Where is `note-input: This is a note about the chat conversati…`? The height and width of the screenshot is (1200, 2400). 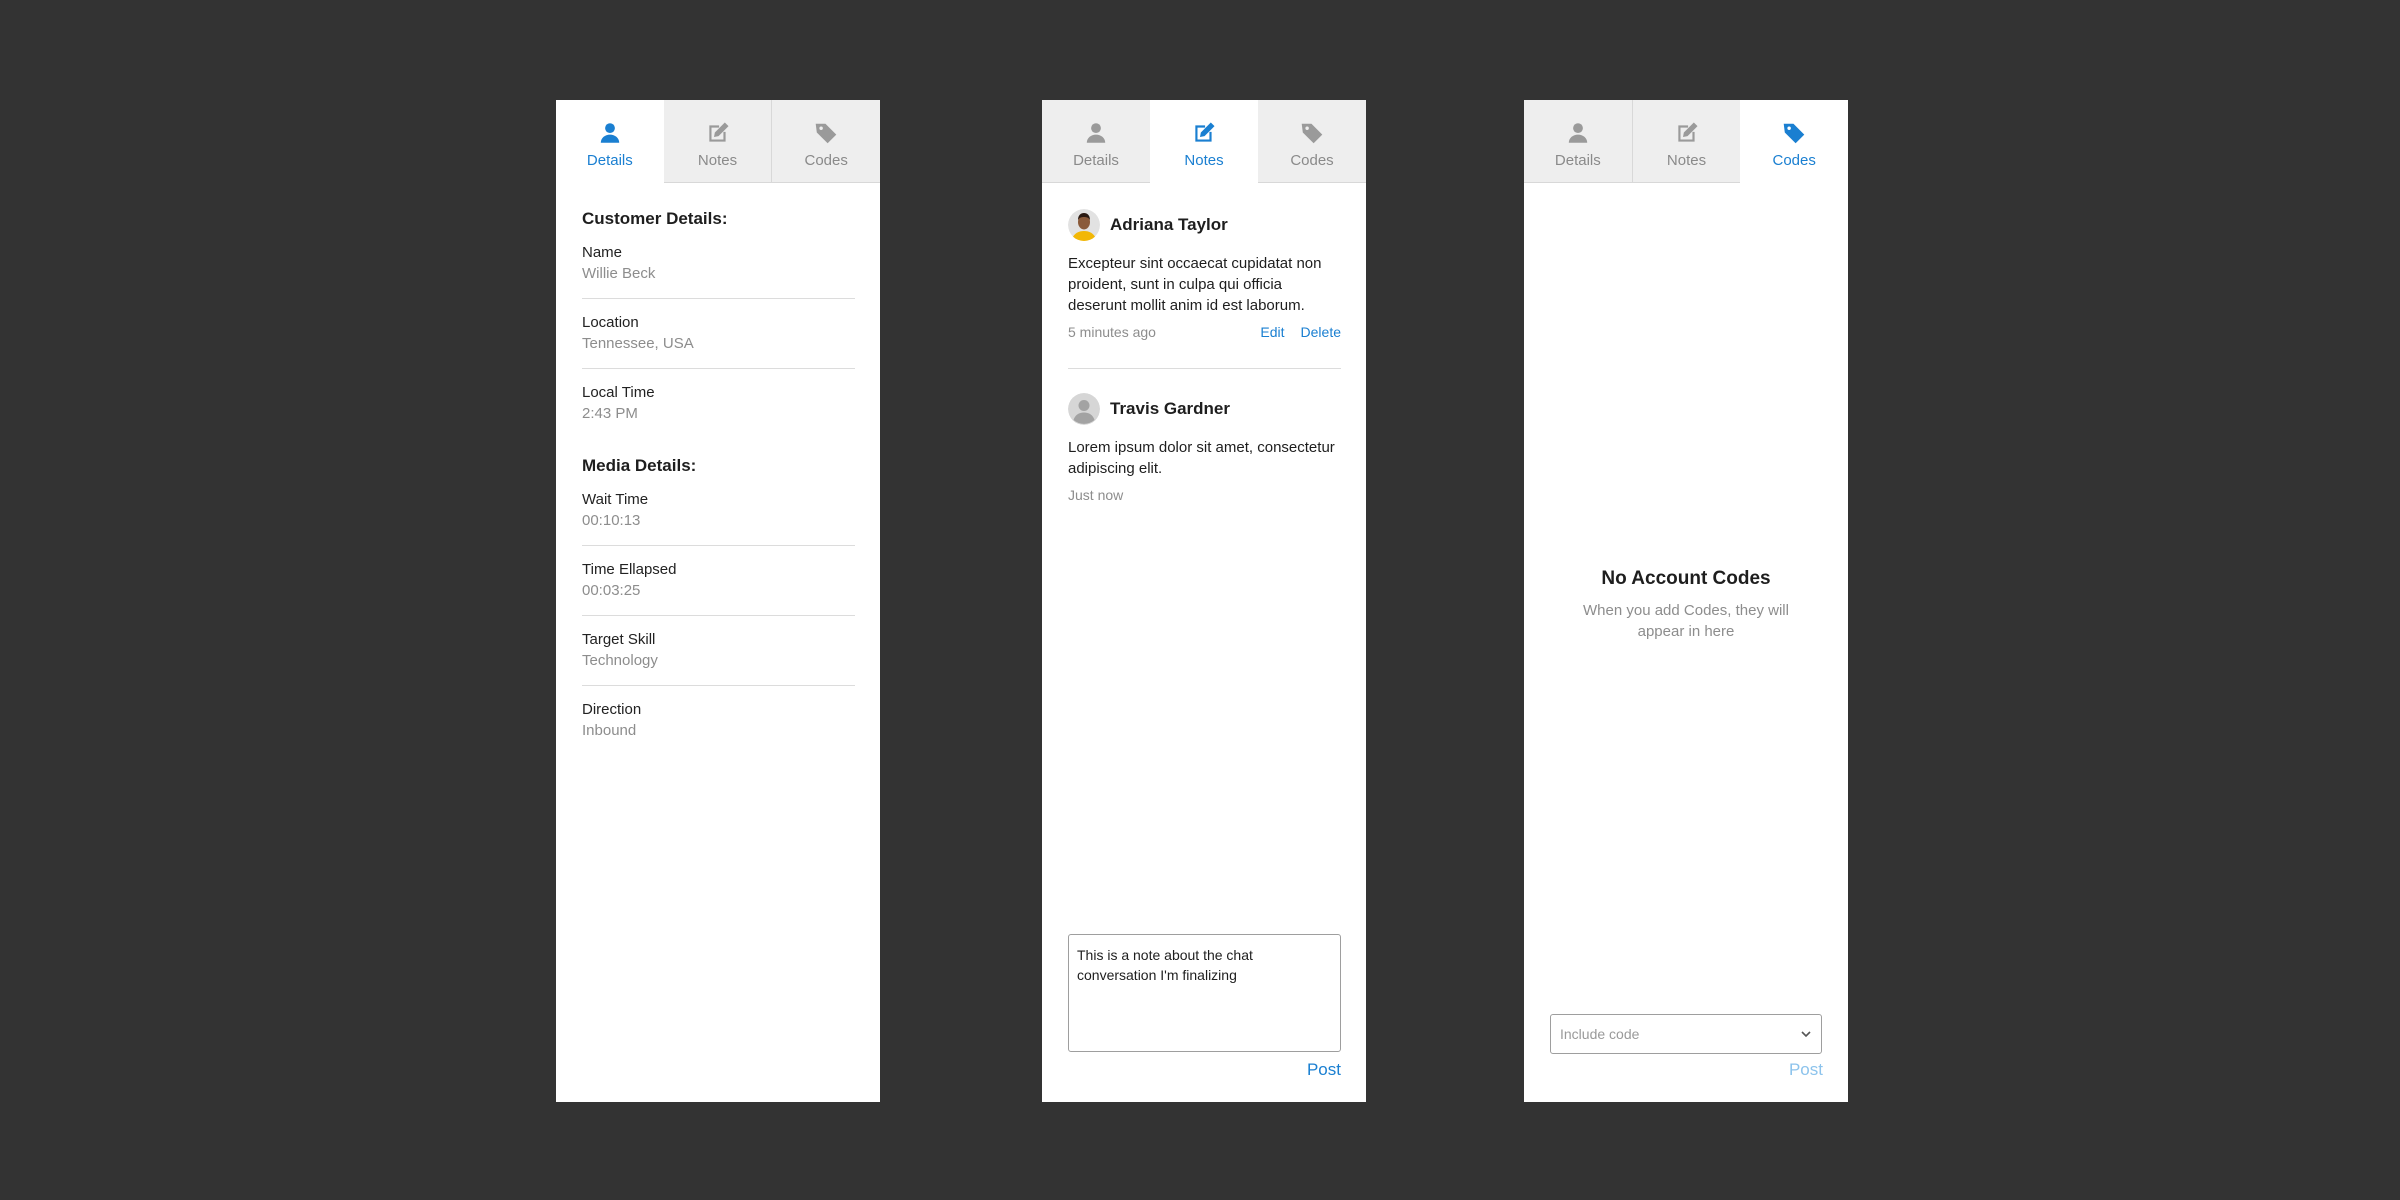
note-input: This is a note about the chat conversati… is located at coordinates (1204, 993).